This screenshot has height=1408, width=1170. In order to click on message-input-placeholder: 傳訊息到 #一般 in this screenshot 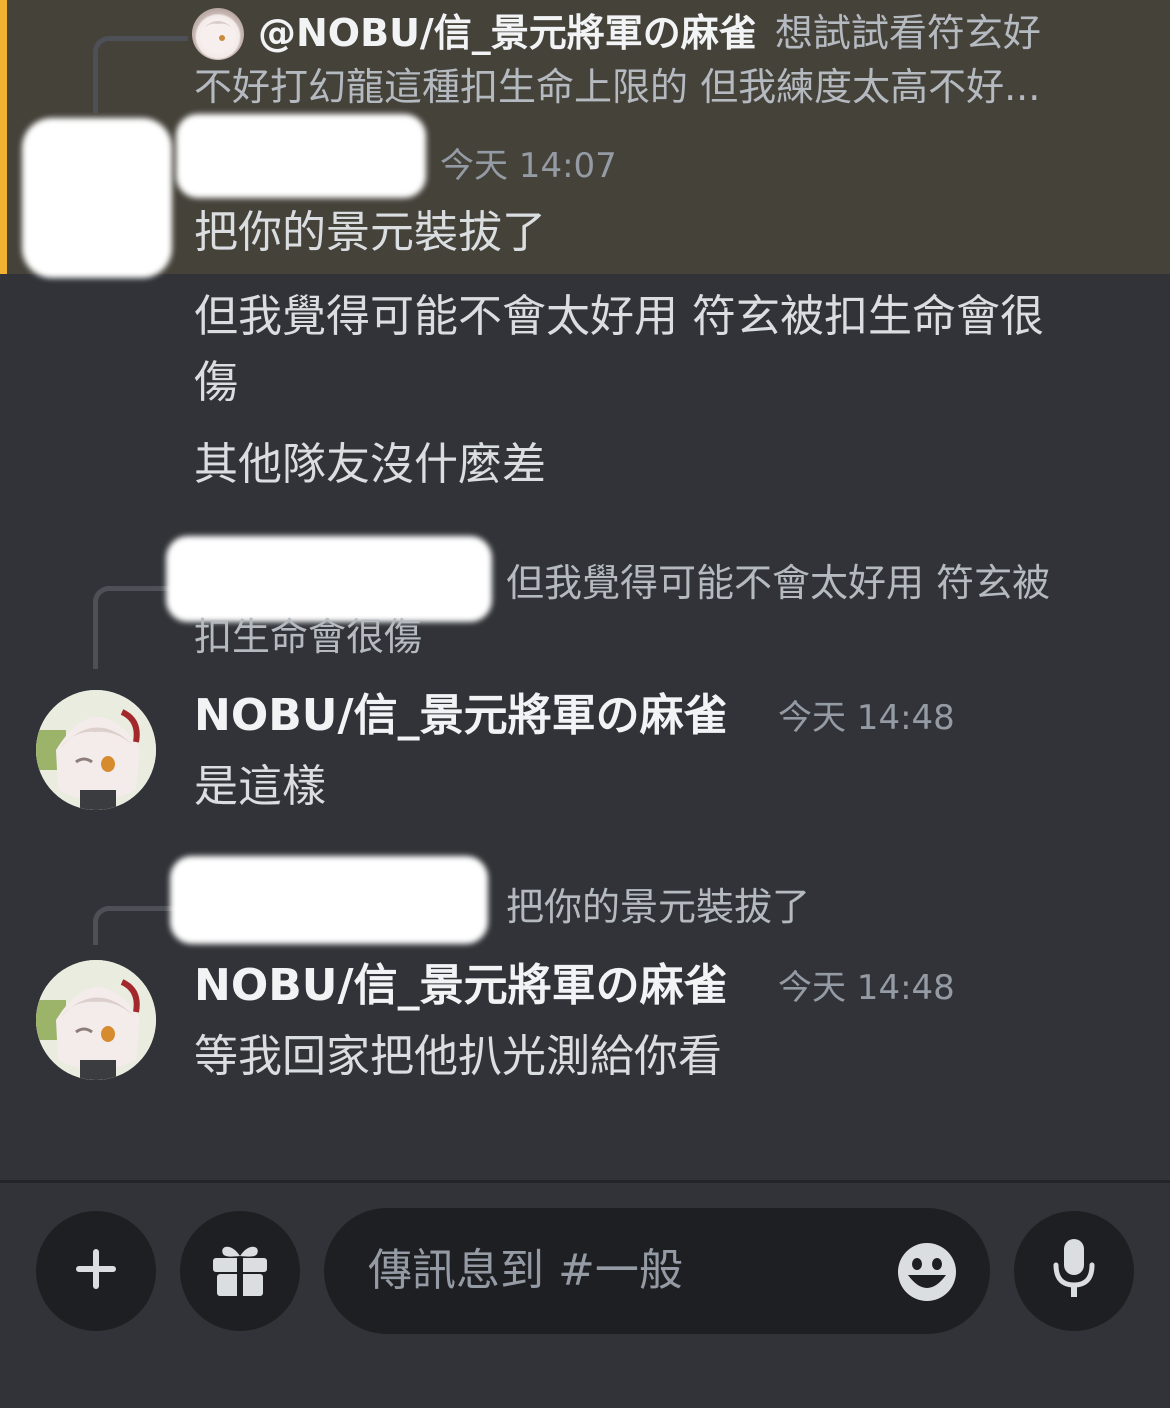, I will do `click(525, 1270)`.